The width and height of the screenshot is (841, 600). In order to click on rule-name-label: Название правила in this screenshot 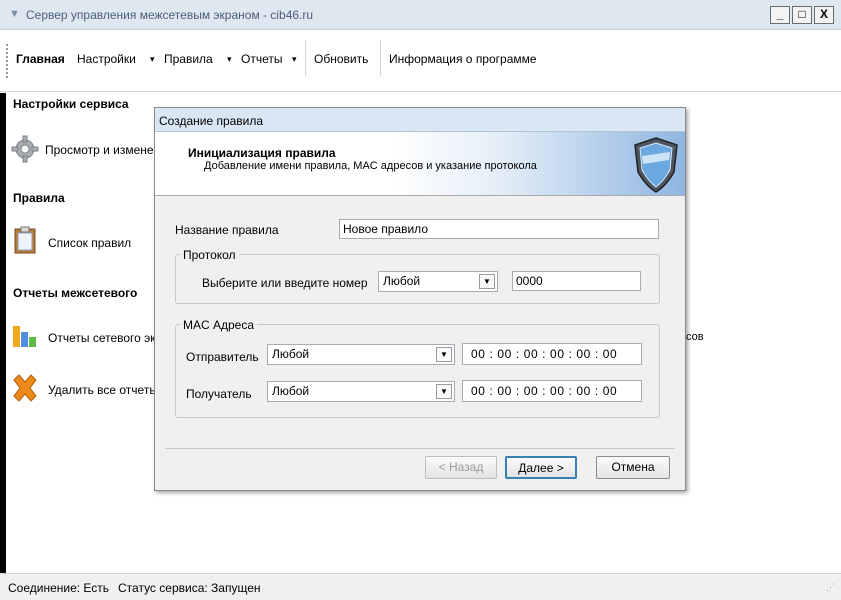, I will do `click(227, 230)`.